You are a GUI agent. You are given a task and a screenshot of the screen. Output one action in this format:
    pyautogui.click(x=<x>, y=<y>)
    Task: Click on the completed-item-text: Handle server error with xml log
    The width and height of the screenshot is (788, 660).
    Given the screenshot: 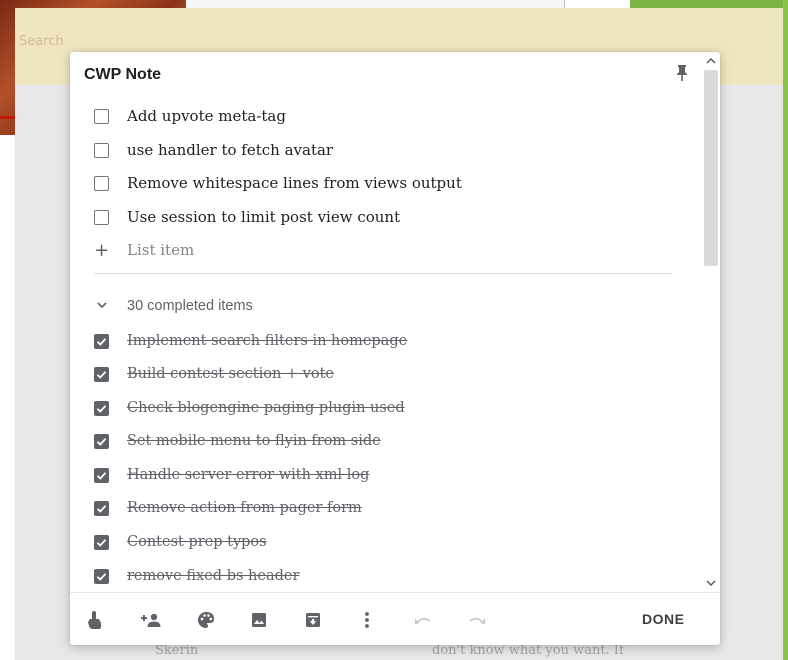 What is the action you would take?
    pyautogui.click(x=248, y=475)
    